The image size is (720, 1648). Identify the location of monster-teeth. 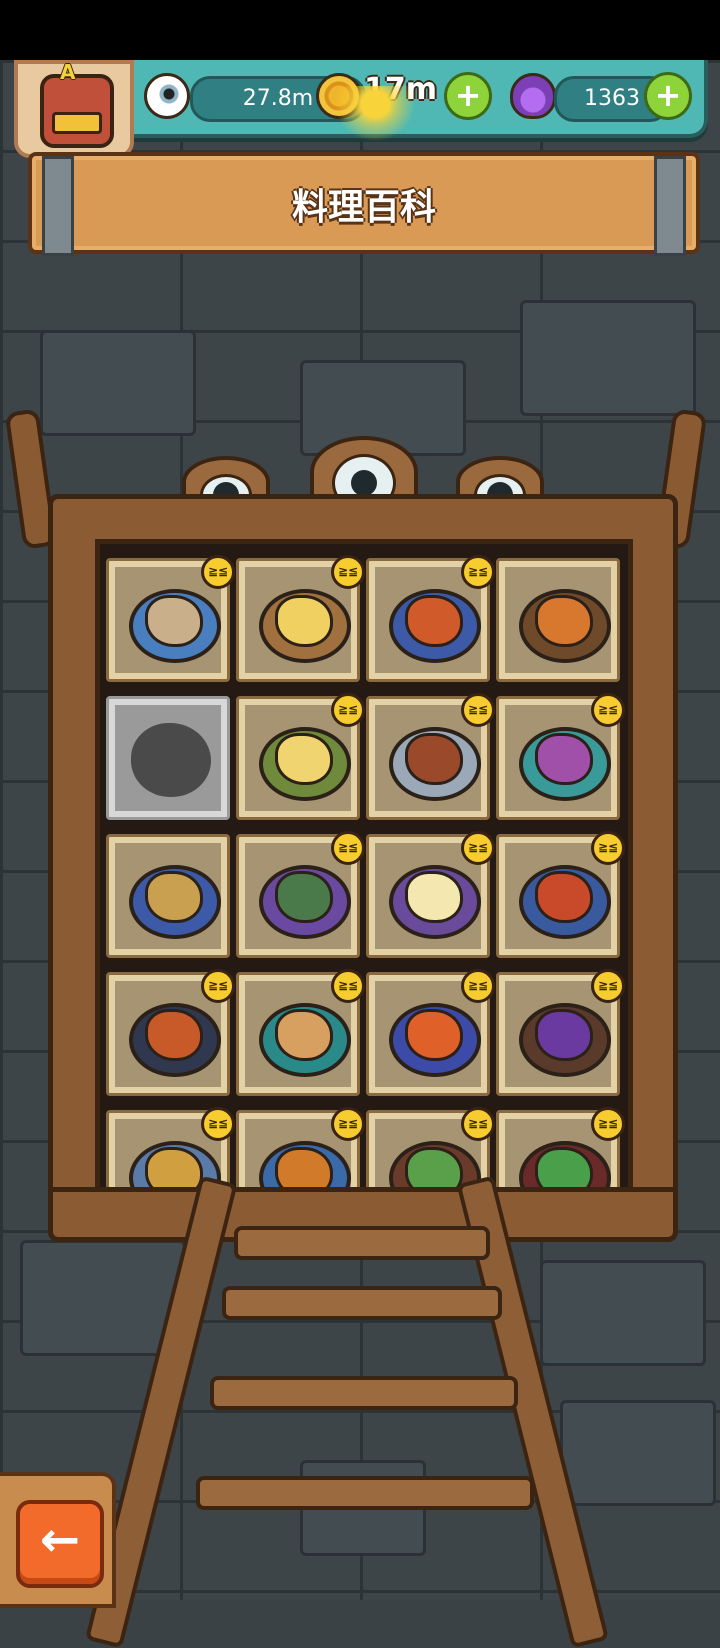
(77, 123).